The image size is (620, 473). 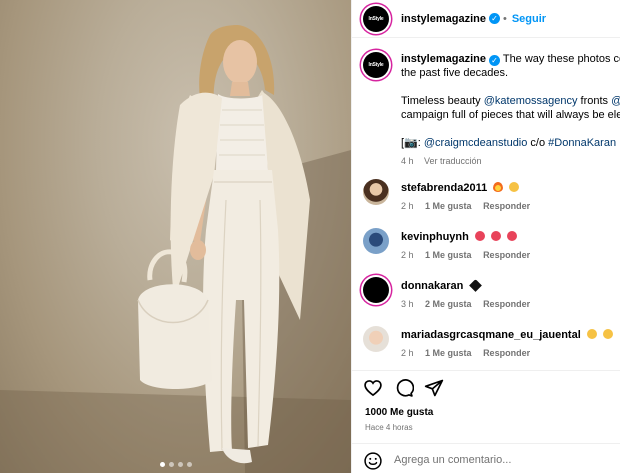 What do you see at coordinates (615, 101) in the screenshot?
I see `mention-link: @don` at bounding box center [615, 101].